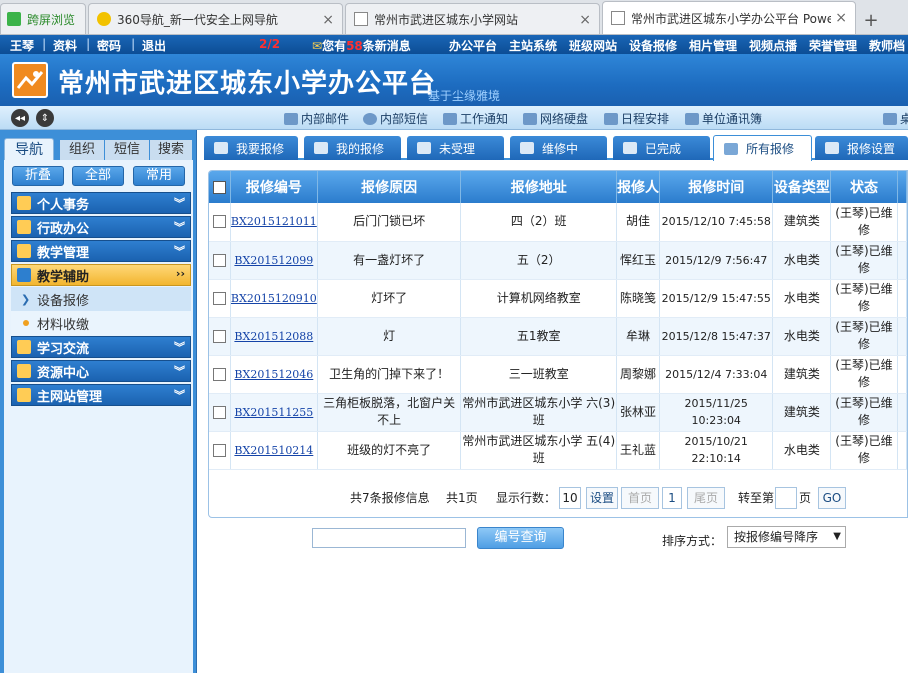  I want to click on tool-desktop: 桌, so click(895, 118).